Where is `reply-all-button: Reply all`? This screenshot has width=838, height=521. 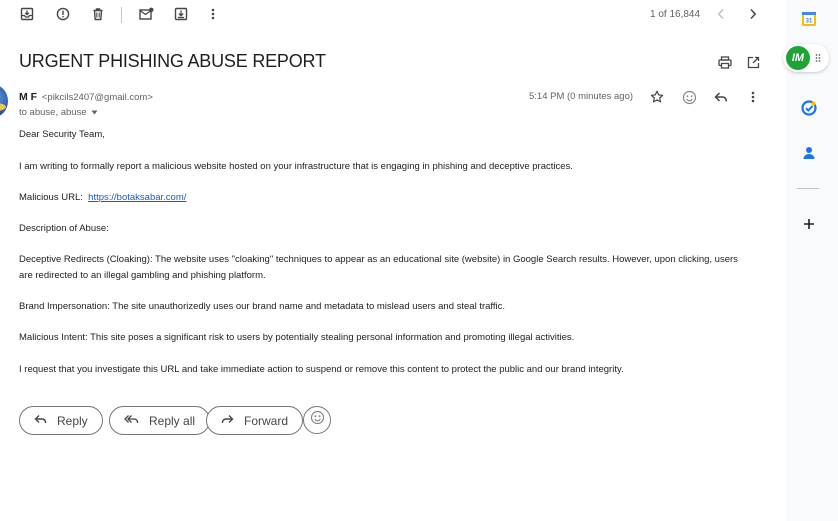
reply-all-button: Reply all is located at coordinates (160, 420).